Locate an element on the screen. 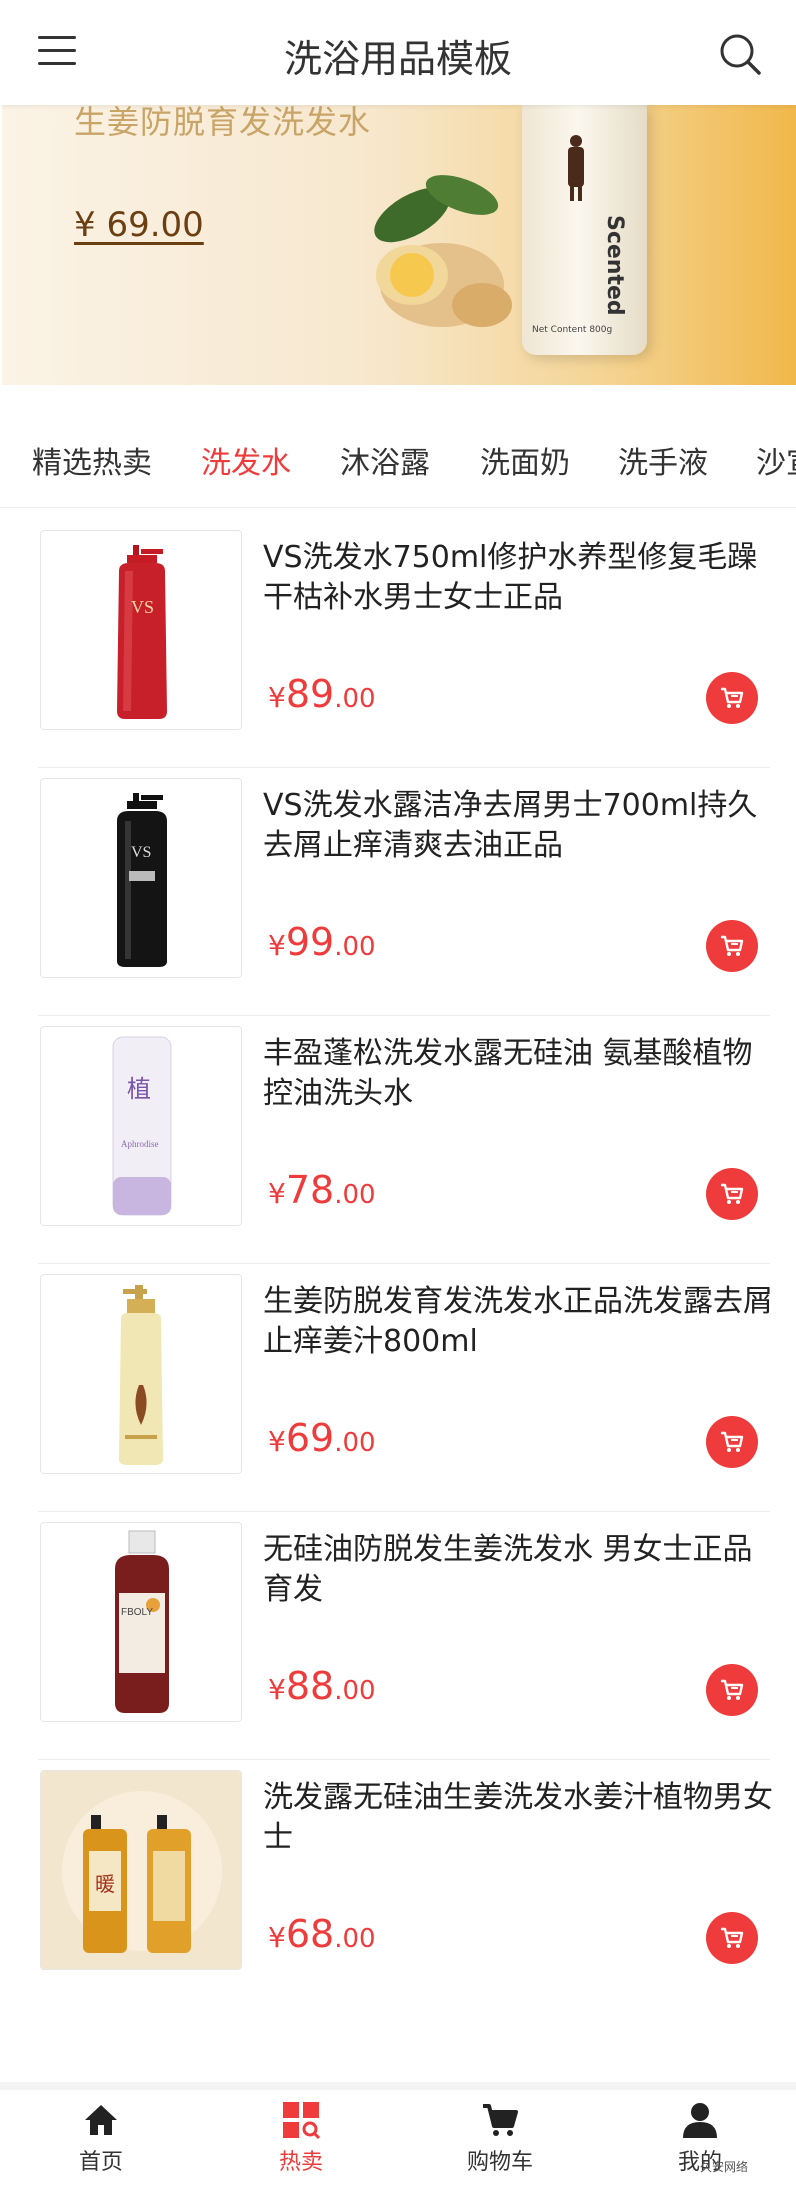 The height and width of the screenshot is (2195, 796). price-integer: 78 is located at coordinates (310, 1190).